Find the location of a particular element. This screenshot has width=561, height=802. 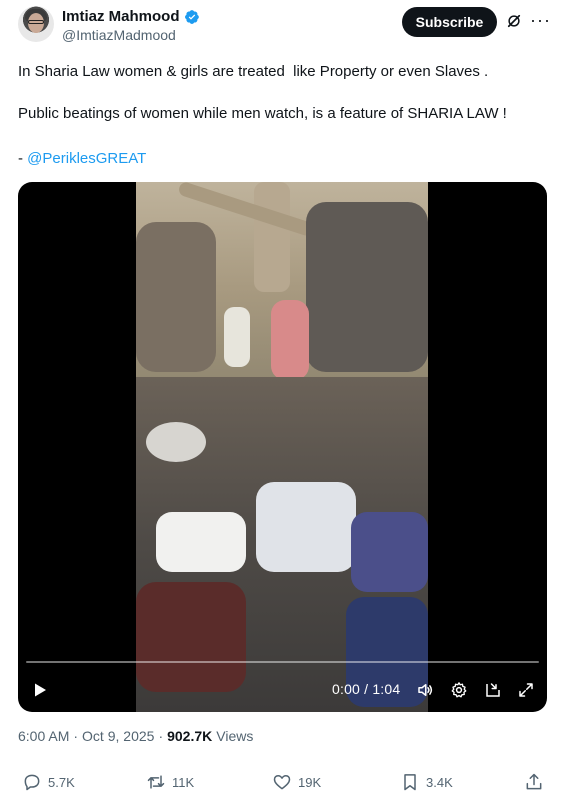

attribution-prefix: - is located at coordinates (23, 158).